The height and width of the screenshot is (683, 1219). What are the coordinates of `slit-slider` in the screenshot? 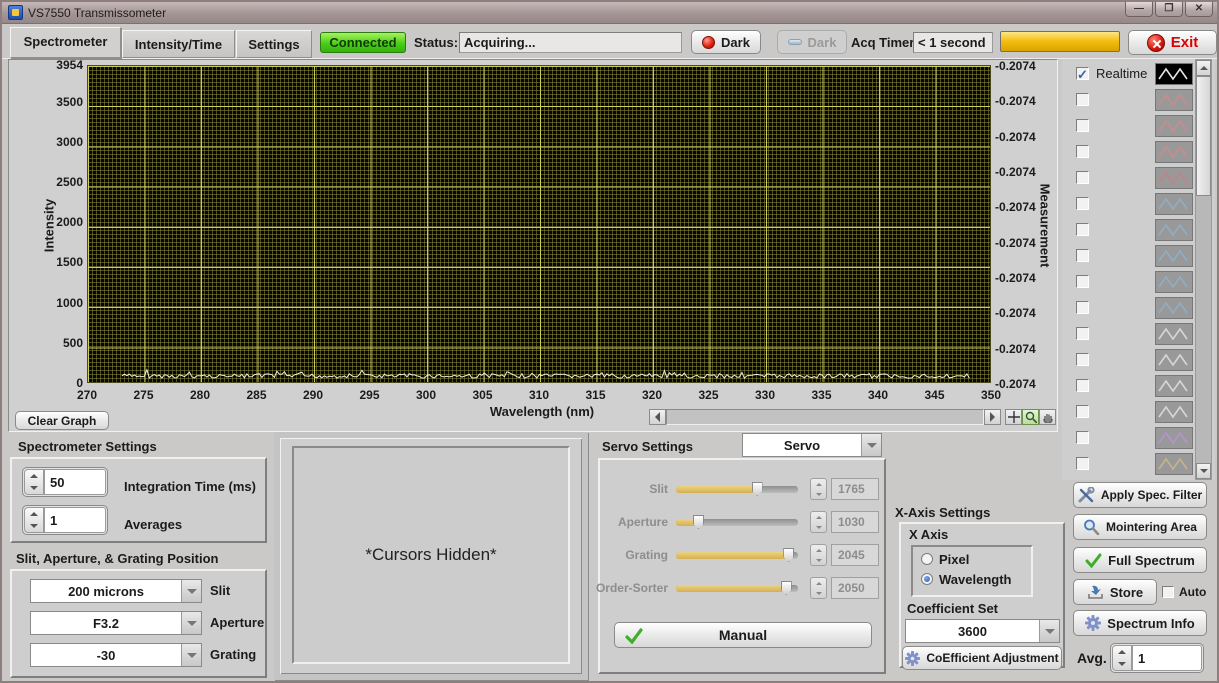 It's located at (737, 489).